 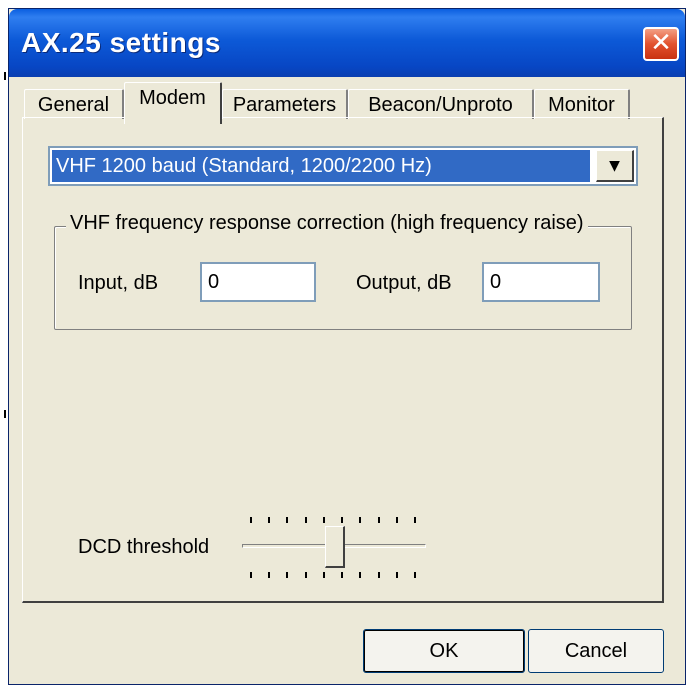 What do you see at coordinates (121, 42) in the screenshot?
I see `window-title: AX.25 settings` at bounding box center [121, 42].